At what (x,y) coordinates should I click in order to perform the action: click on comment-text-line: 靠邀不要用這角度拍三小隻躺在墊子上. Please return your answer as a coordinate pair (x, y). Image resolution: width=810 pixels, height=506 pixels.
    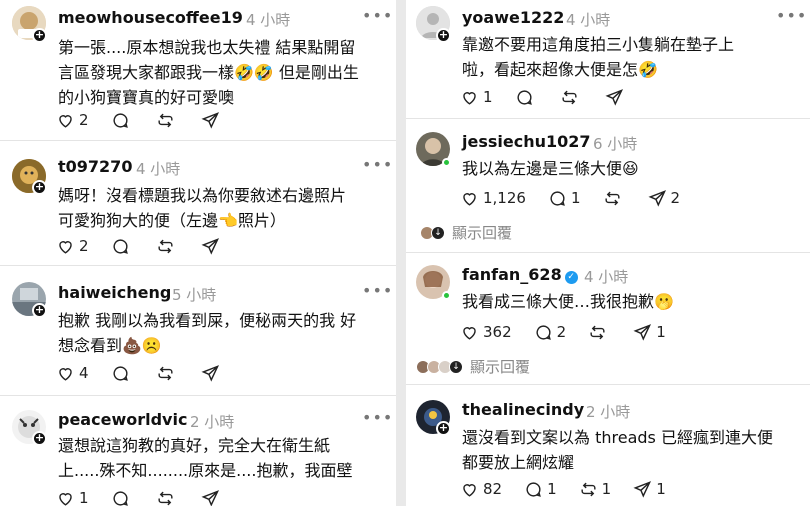
    Looking at the image, I should click on (598, 44).